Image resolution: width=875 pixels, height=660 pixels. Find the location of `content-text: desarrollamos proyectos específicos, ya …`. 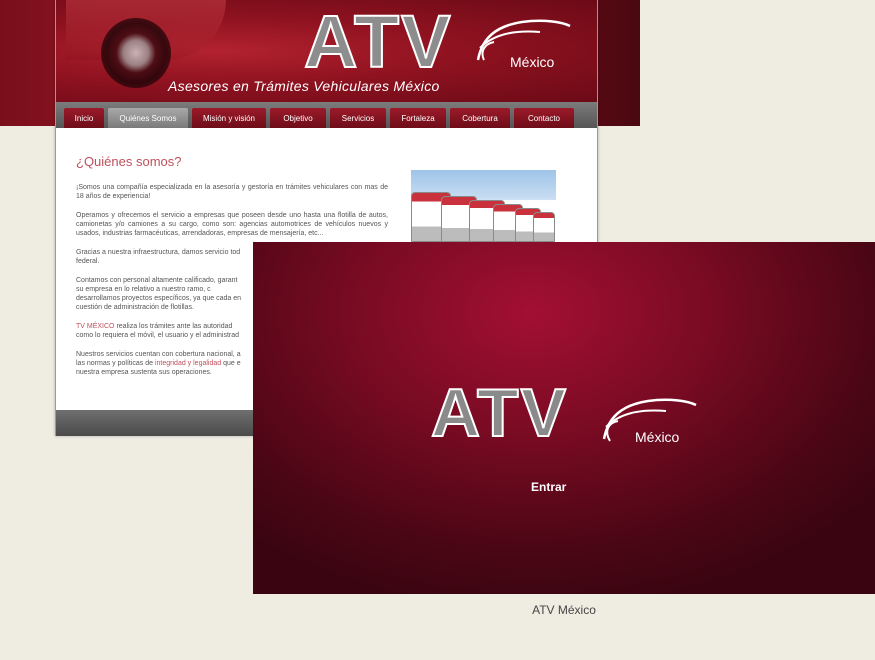

content-text: desarrollamos proyectos específicos, ya … is located at coordinates (158, 298).